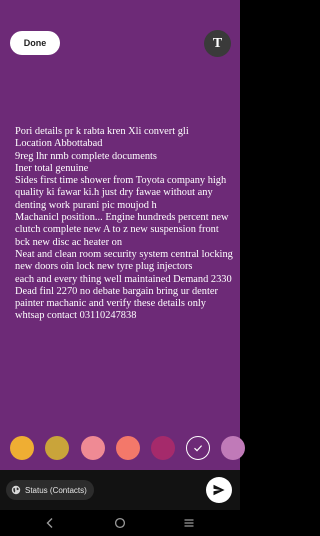  I want to click on status-audience-label: Status (Contacts), so click(56, 490).